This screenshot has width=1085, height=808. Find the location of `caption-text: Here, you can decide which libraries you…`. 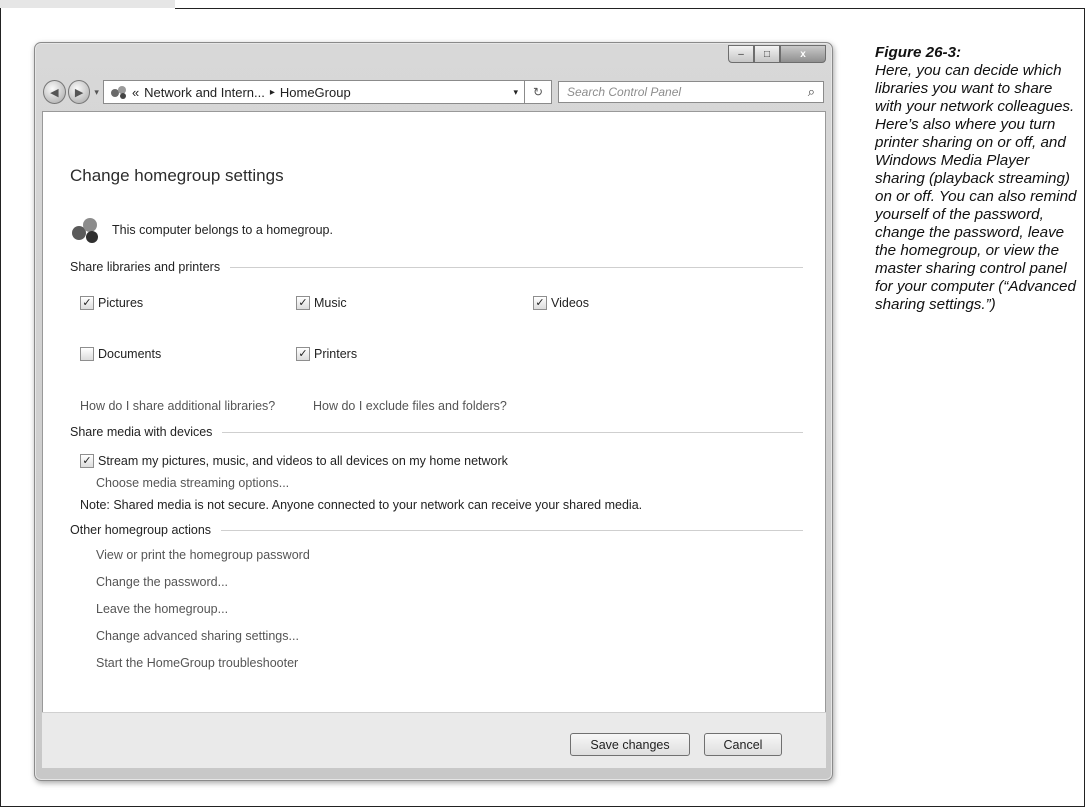

caption-text: Here, you can decide which libraries you… is located at coordinates (976, 187).